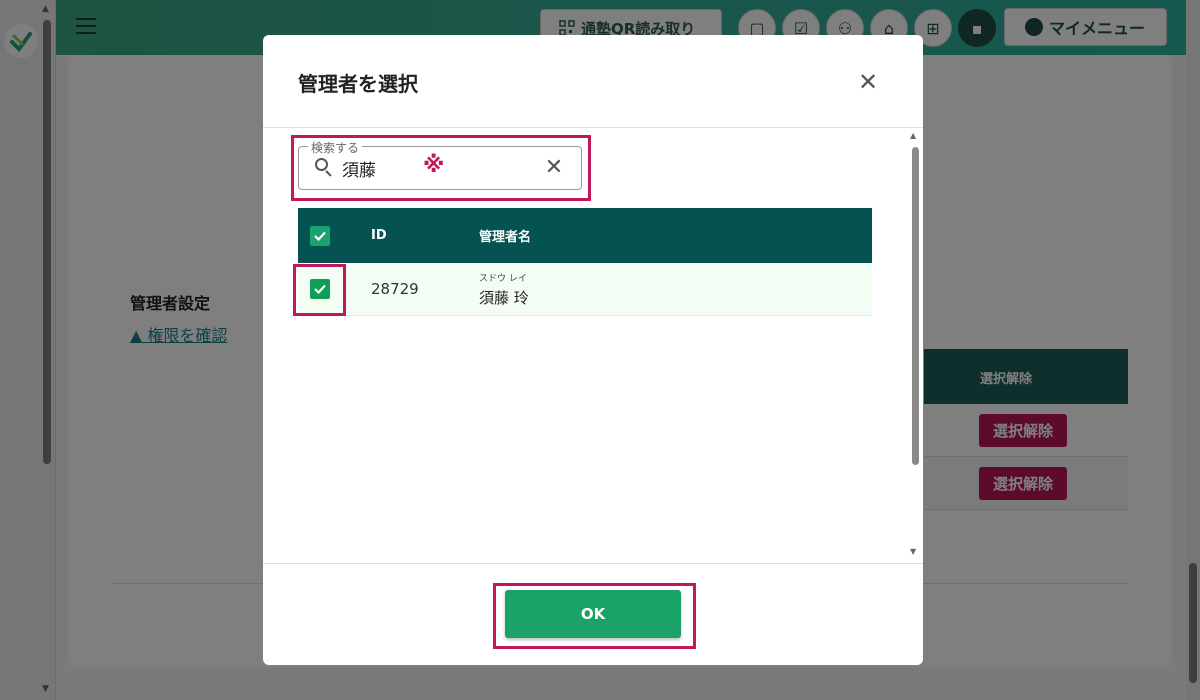 The height and width of the screenshot is (700, 1200). I want to click on table-row: 28729 スドウ レイ 須藤 玲, so click(585, 289).